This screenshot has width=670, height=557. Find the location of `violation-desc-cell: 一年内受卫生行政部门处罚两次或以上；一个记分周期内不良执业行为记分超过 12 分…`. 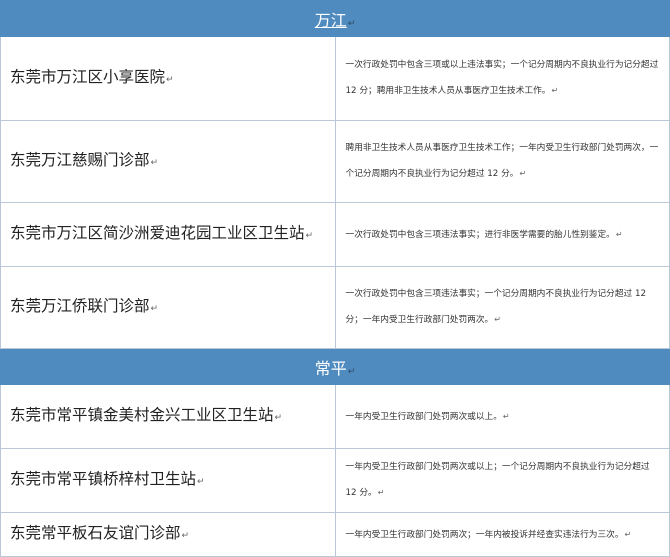

violation-desc-cell: 一年内受卫生行政部门处罚两次或以上；一个记分周期内不良执业行为记分超过 12 分… is located at coordinates (502, 480).